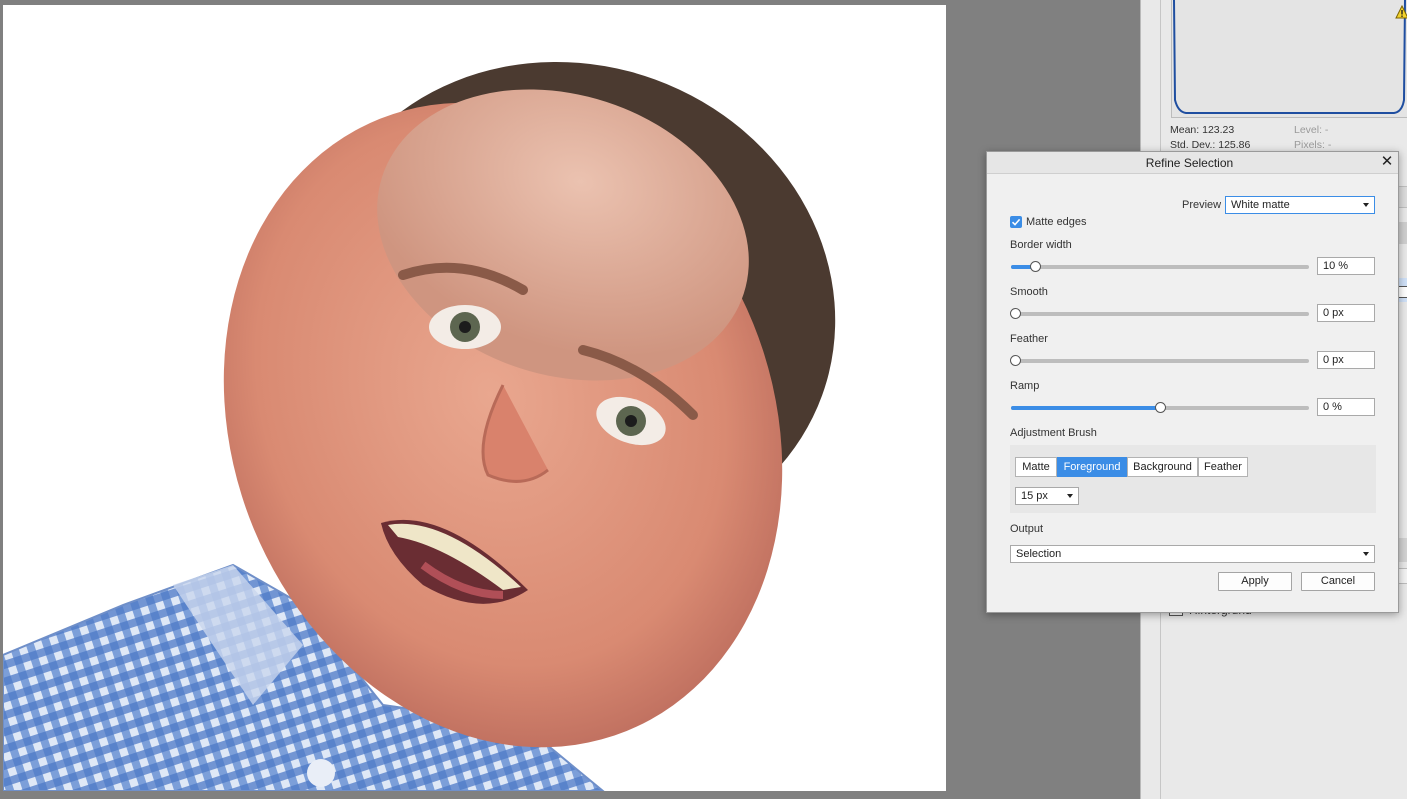 This screenshot has width=1407, height=799. Describe the element at coordinates (1338, 581) in the screenshot. I see `cancel-button: Cancel` at that location.